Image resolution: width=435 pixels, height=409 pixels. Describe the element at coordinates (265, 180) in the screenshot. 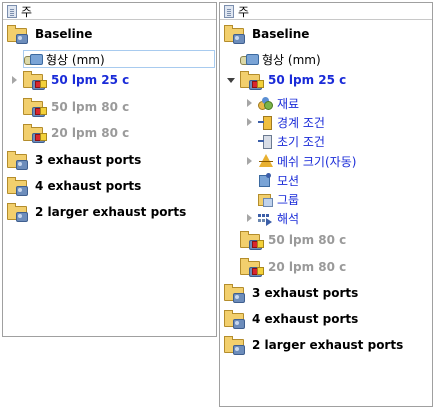

I see `motion-icon` at that location.